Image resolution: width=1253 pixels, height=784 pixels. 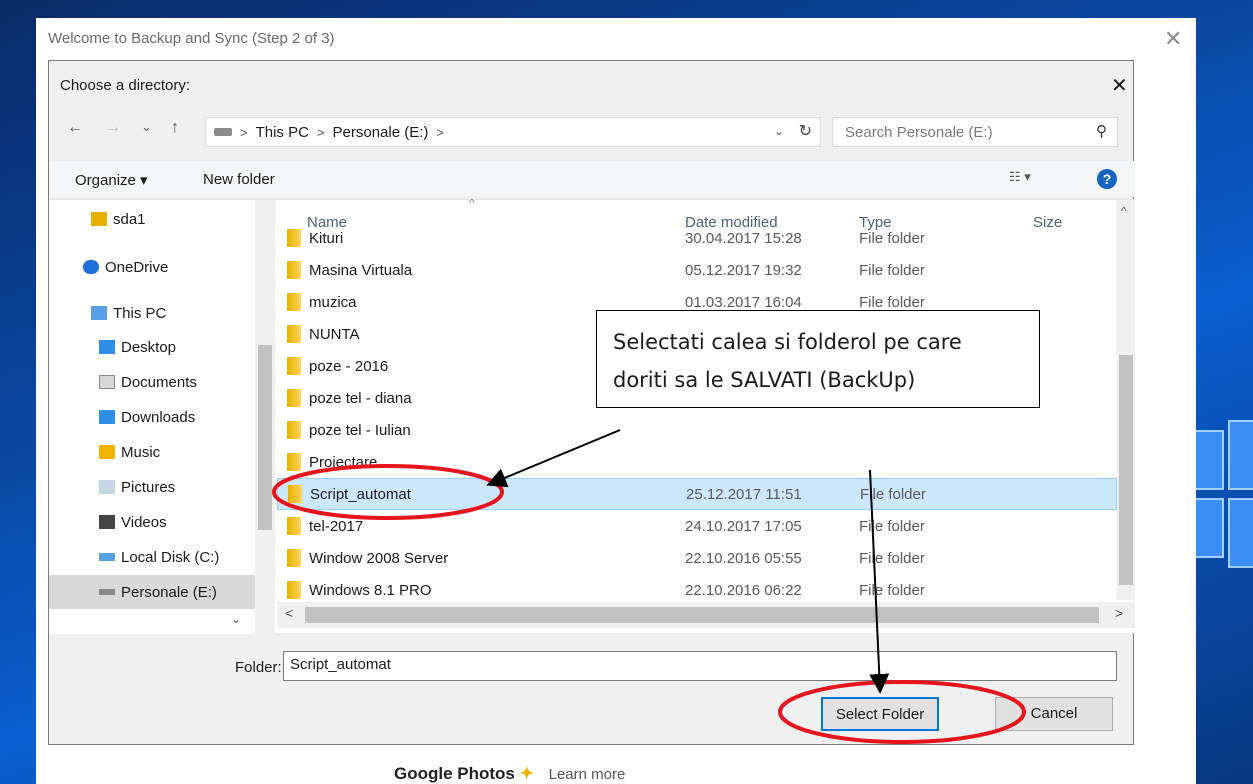 I want to click on tree-item-pictures: Pictures, so click(x=154, y=487).